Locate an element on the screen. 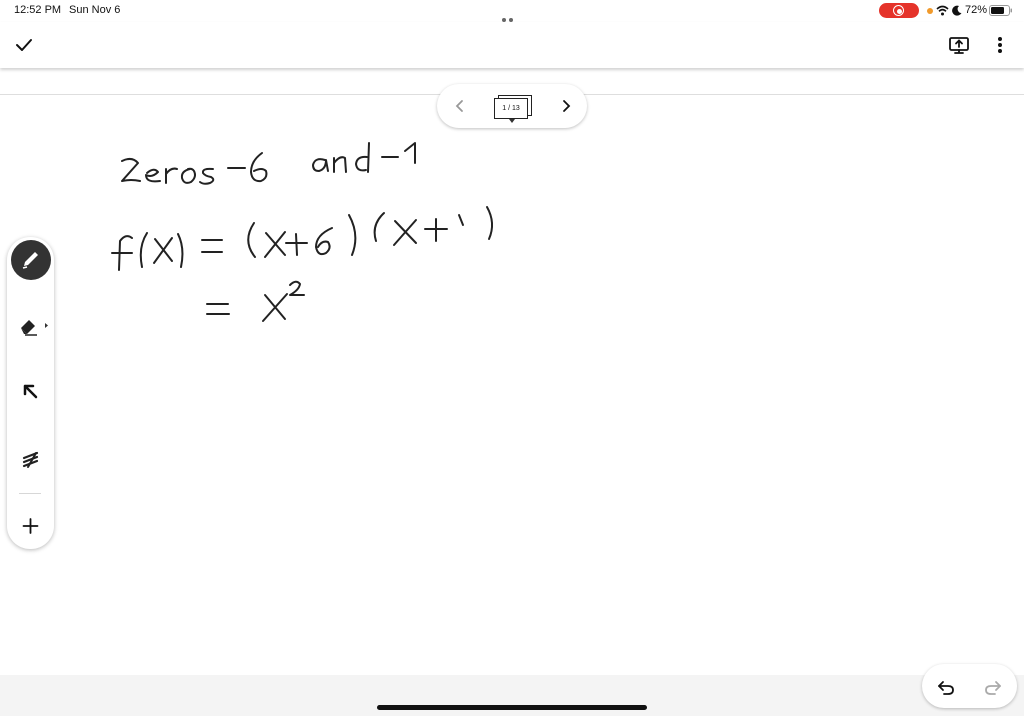  pen-tool-button is located at coordinates (30, 259).